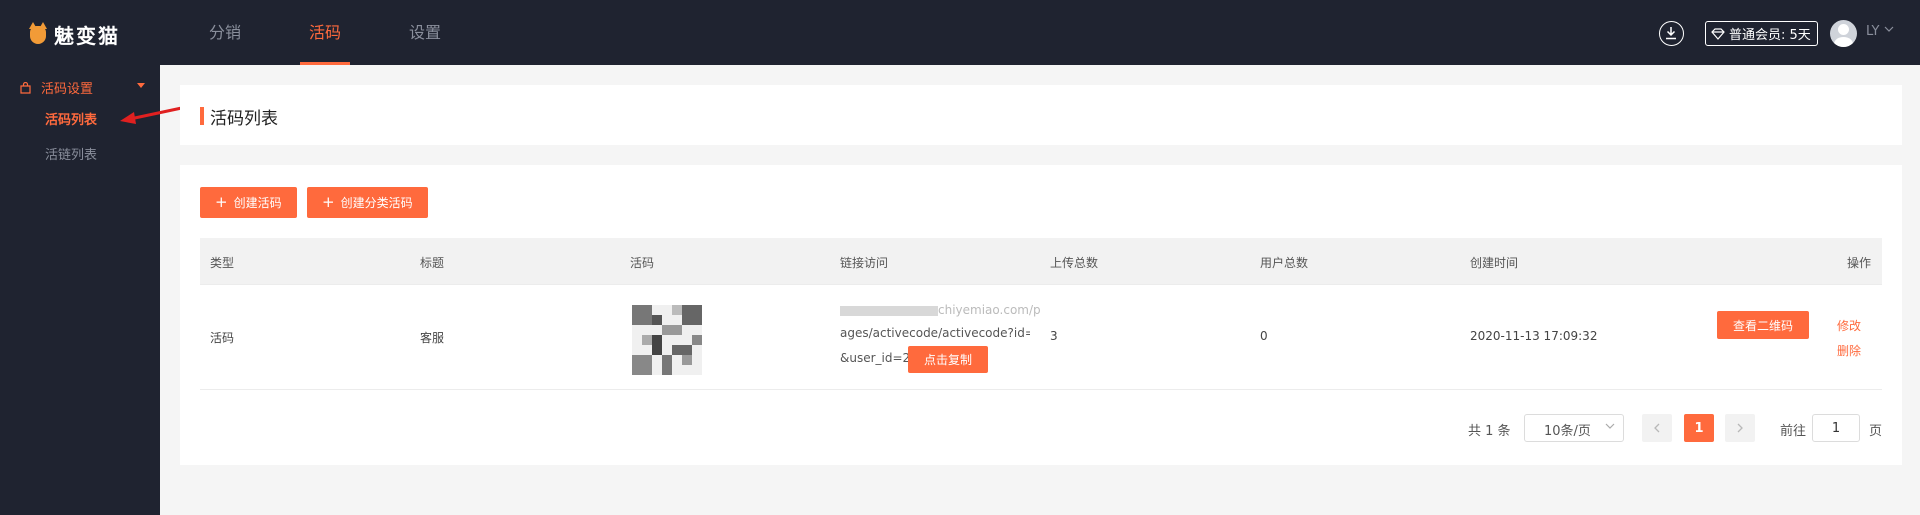  I want to click on column-header-title: 标题, so click(432, 263).